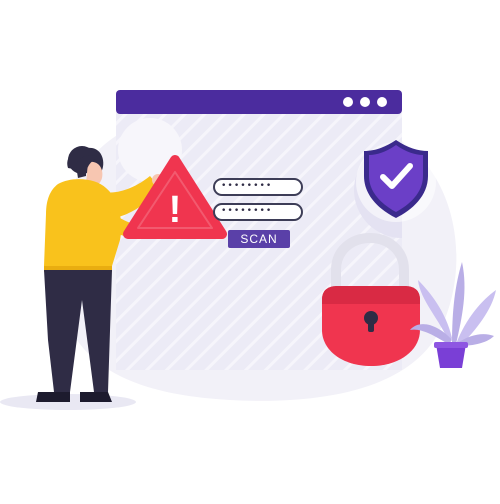 The image size is (500, 504). What do you see at coordinates (258, 187) in the screenshot?
I see `password-field-1: ••••••••` at bounding box center [258, 187].